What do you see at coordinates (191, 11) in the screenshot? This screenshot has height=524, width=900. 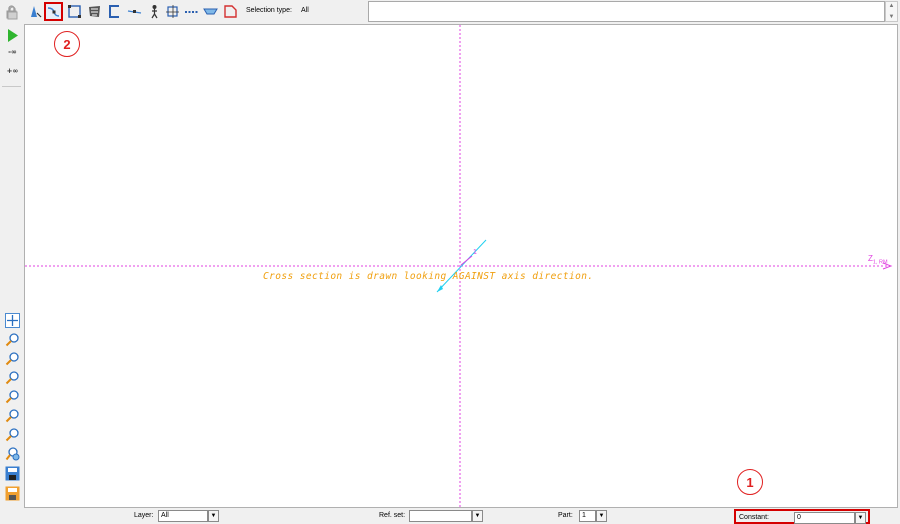 I see `select-dashed-icon` at bounding box center [191, 11].